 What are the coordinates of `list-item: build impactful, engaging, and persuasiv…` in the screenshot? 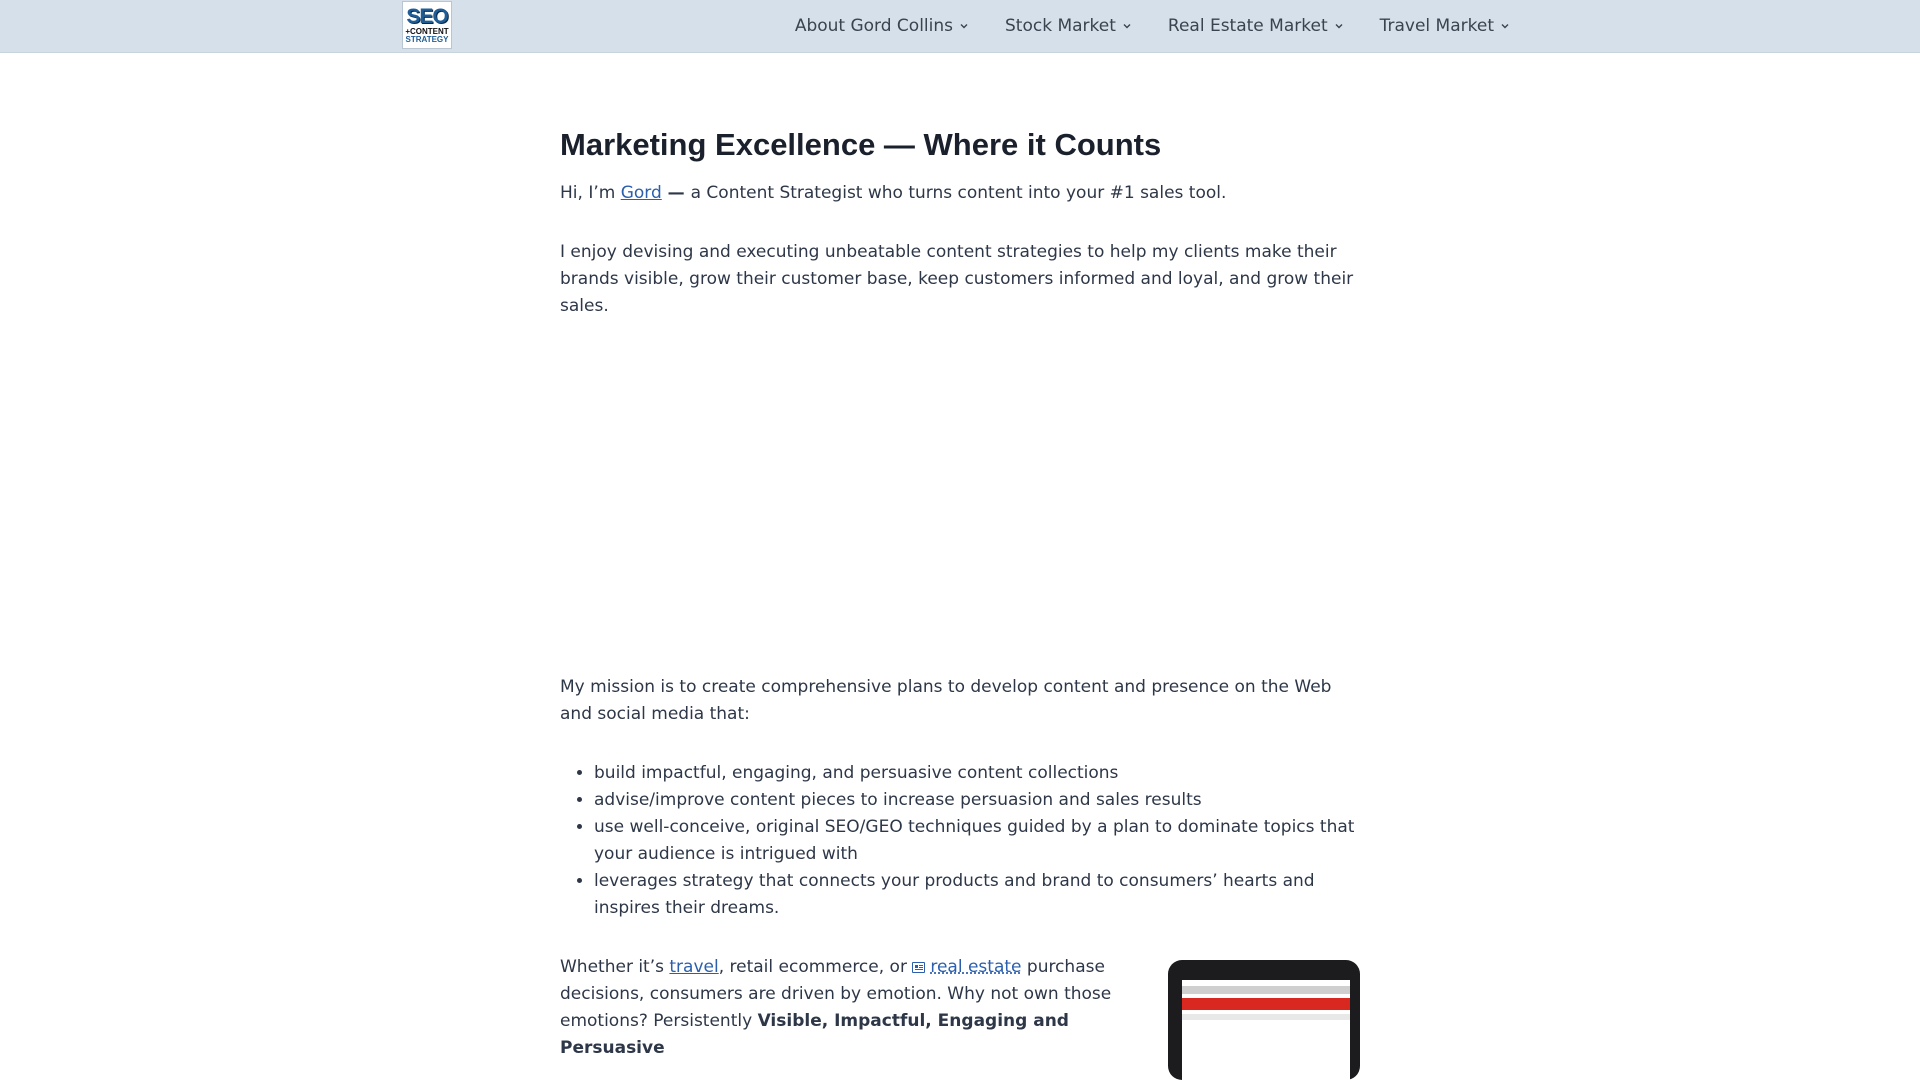 It's located at (977, 773).